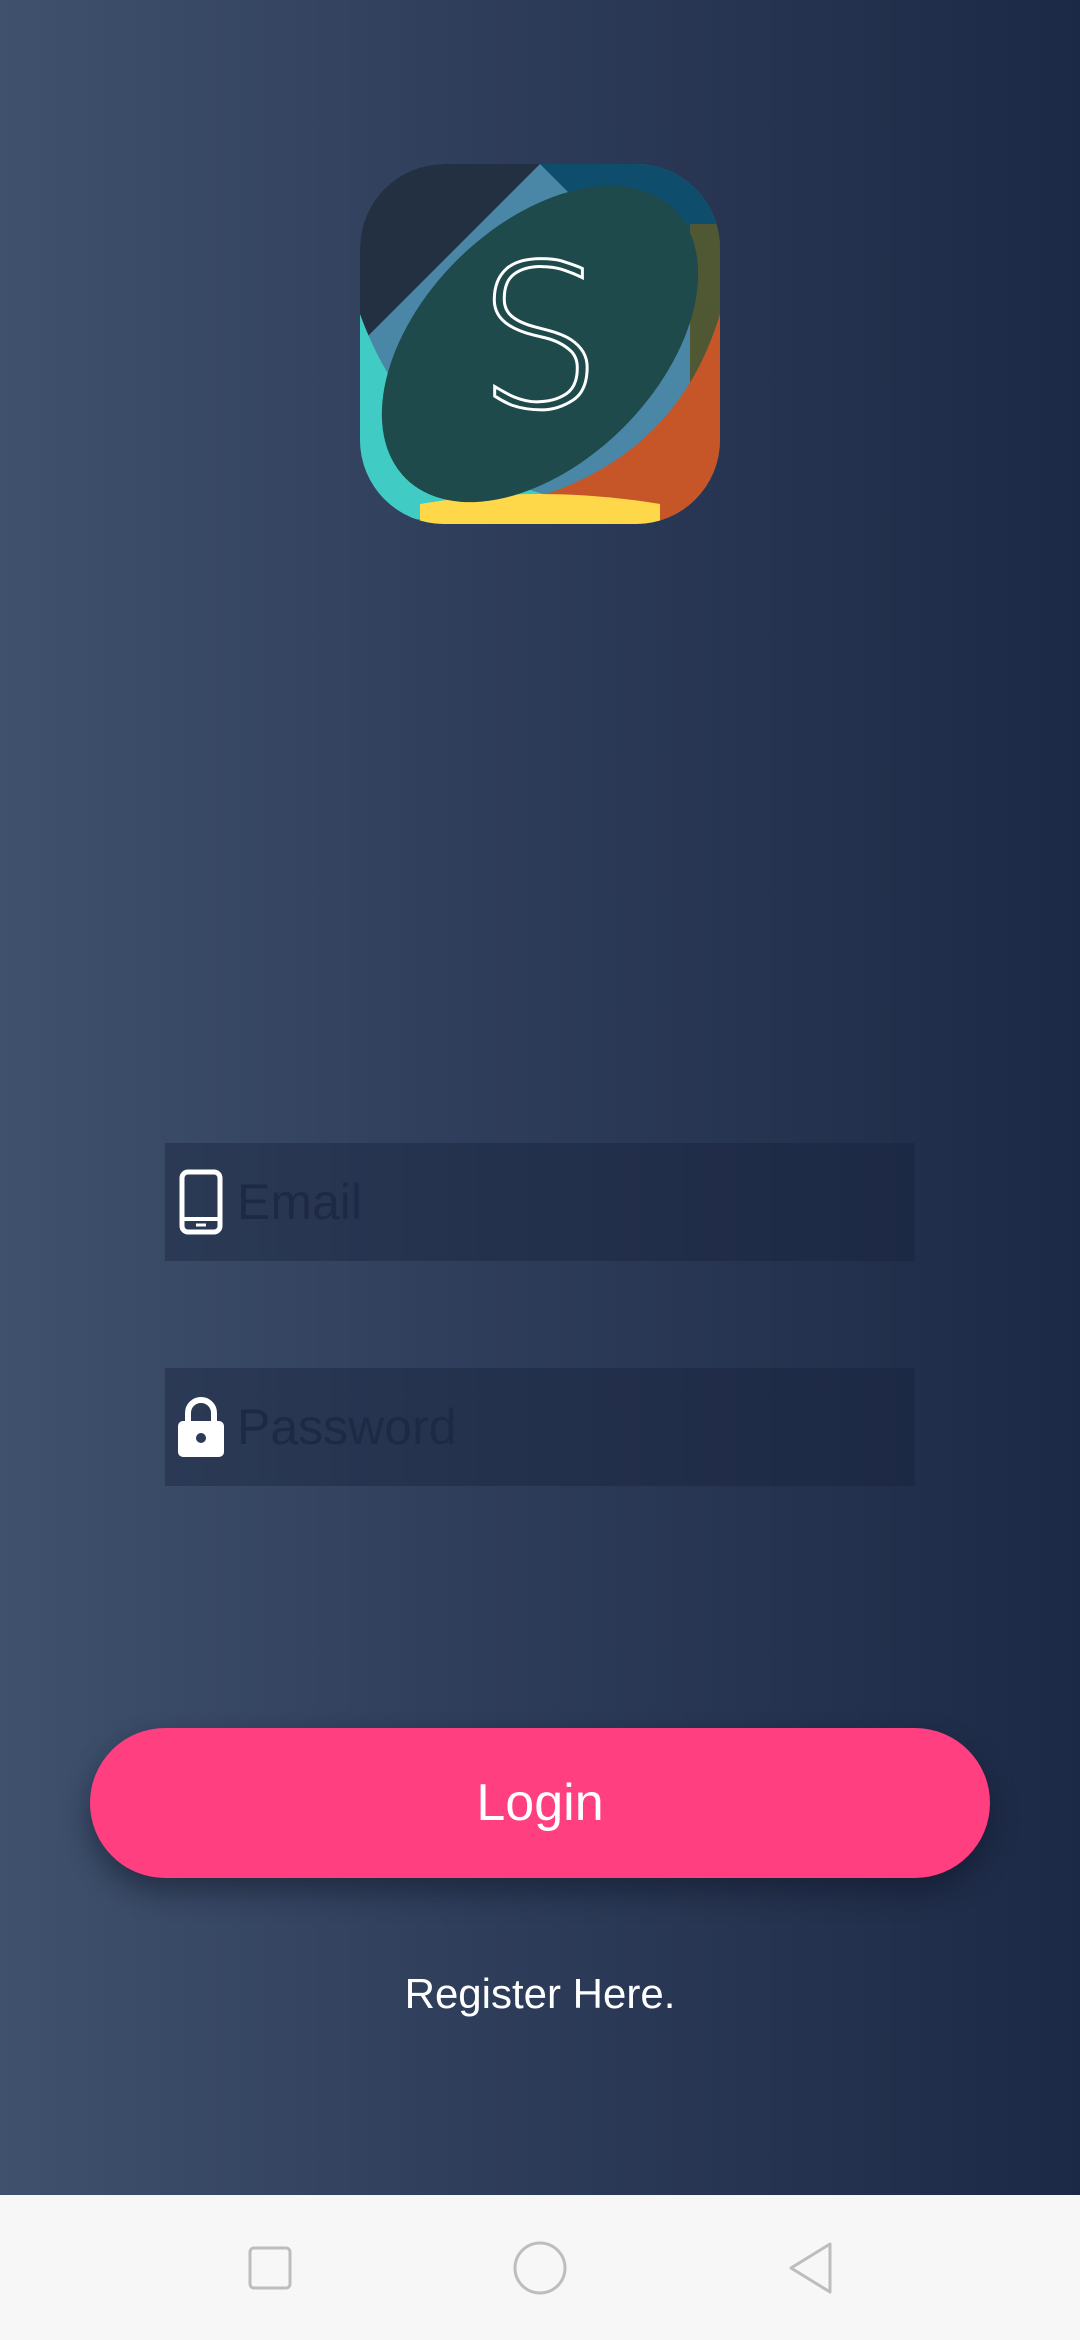  I want to click on password-field, so click(540, 1427).